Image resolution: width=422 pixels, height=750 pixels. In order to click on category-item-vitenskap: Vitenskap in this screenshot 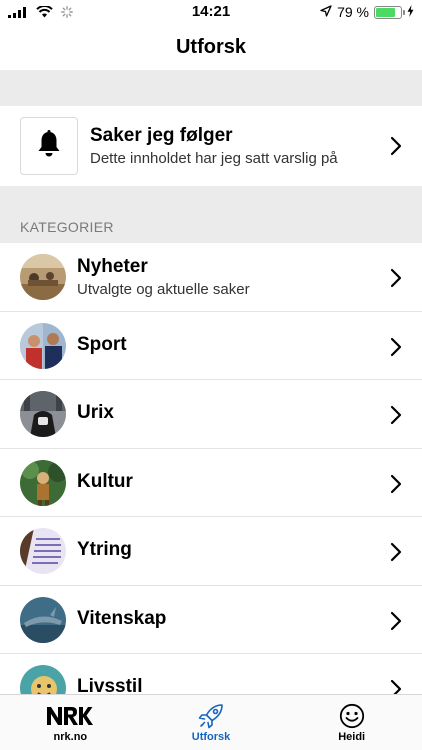, I will do `click(211, 619)`.